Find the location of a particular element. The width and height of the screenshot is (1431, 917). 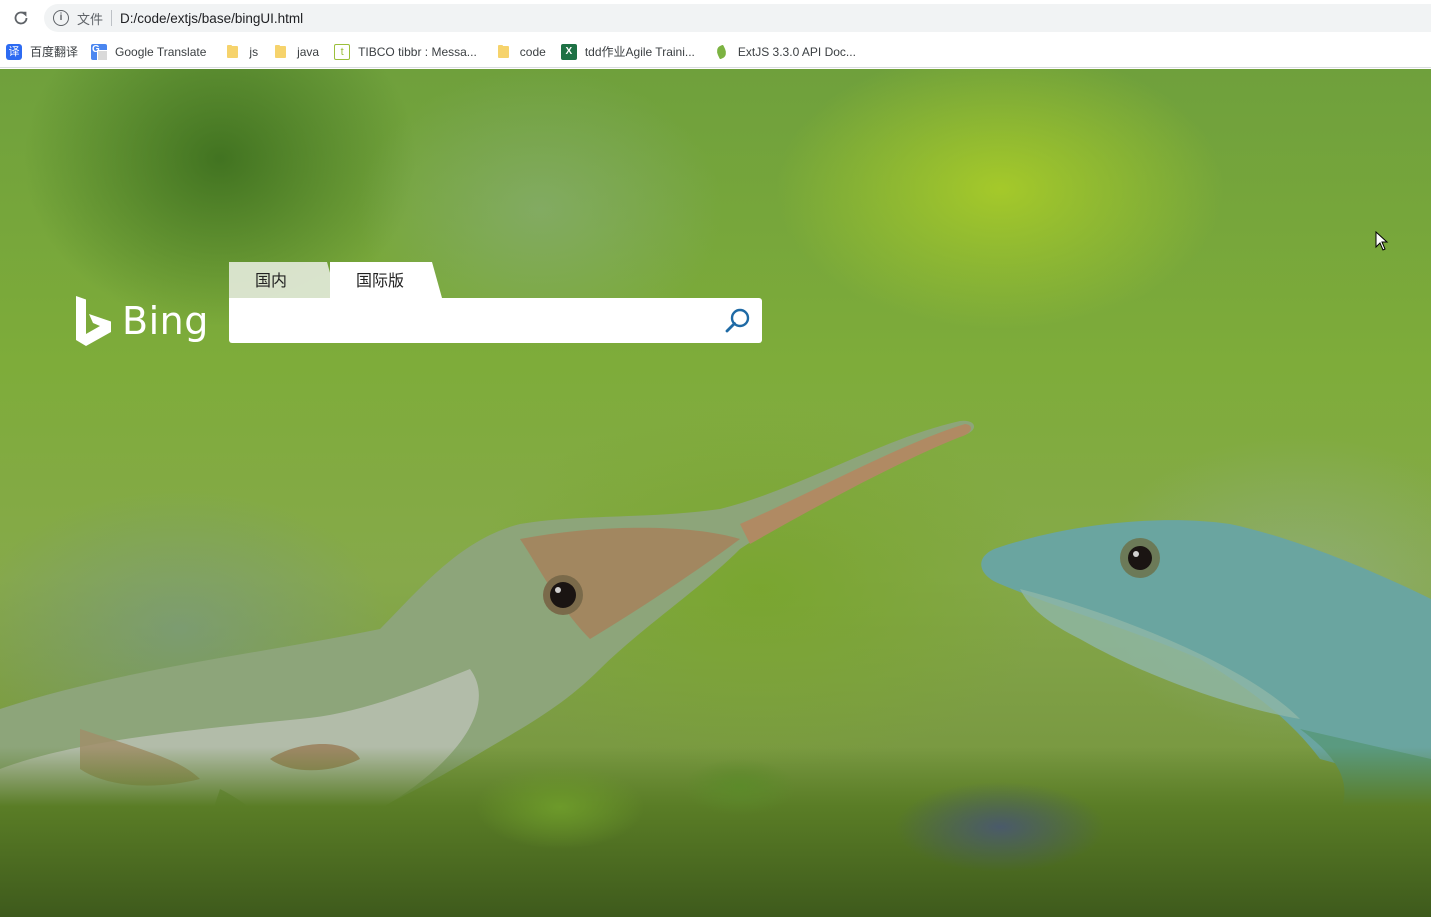

omnibox: i 文件 D:/code/extjs/base/bingUI.html is located at coordinates (737, 18).